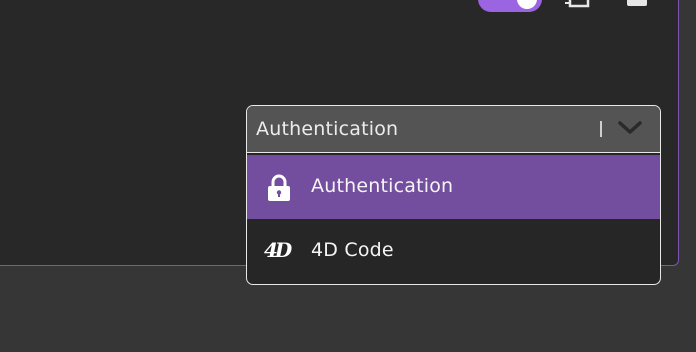 The image size is (696, 352). What do you see at coordinates (327, 129) in the screenshot?
I see `selected-value: Authentication` at bounding box center [327, 129].